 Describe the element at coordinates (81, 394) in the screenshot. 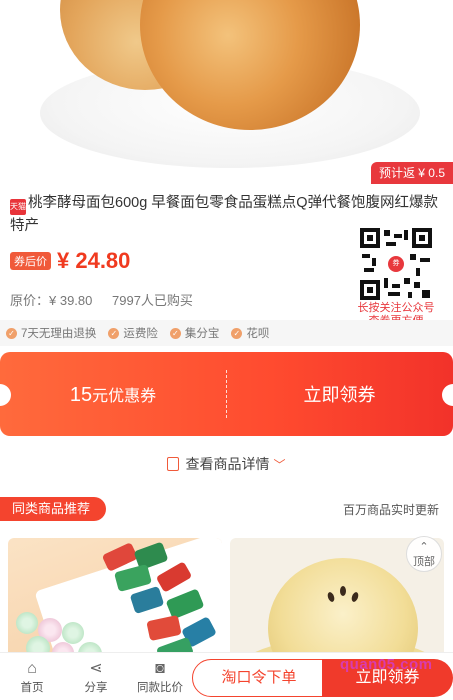

I see `coupon-amount-value: 15` at that location.